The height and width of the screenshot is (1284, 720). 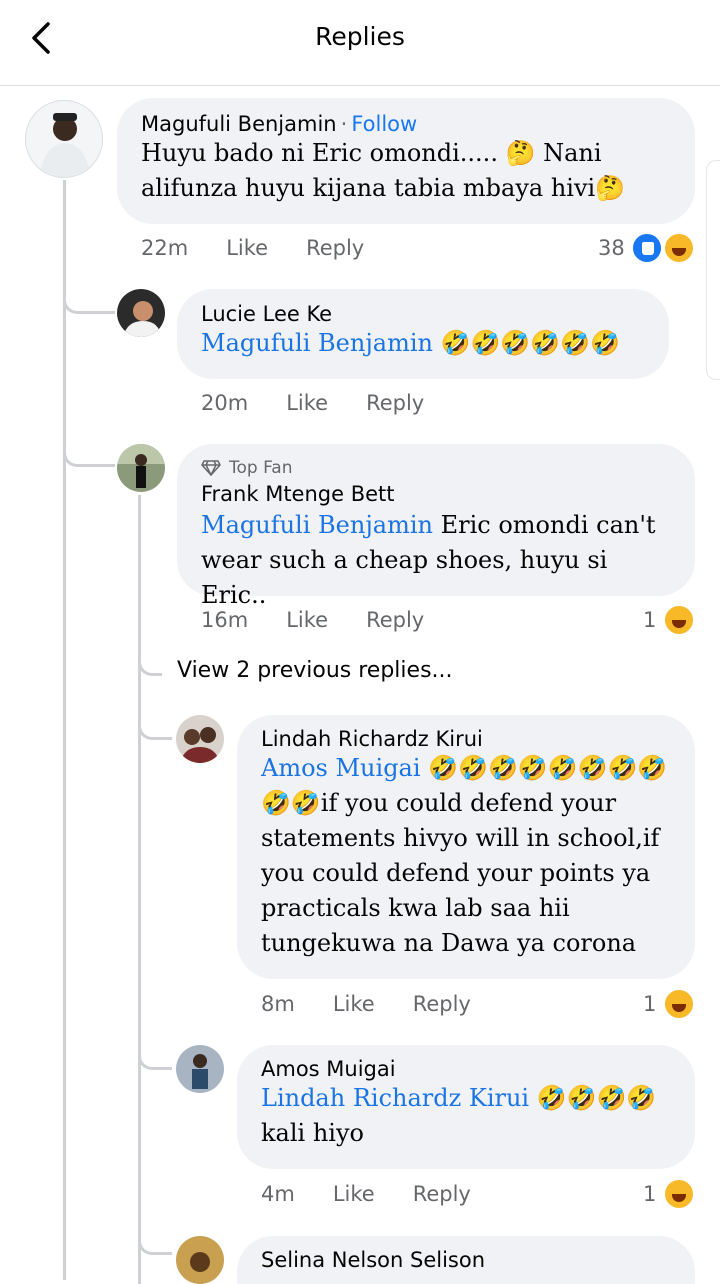 I want to click on comment-bubble: Selina Nelson Selison, so click(x=466, y=1260).